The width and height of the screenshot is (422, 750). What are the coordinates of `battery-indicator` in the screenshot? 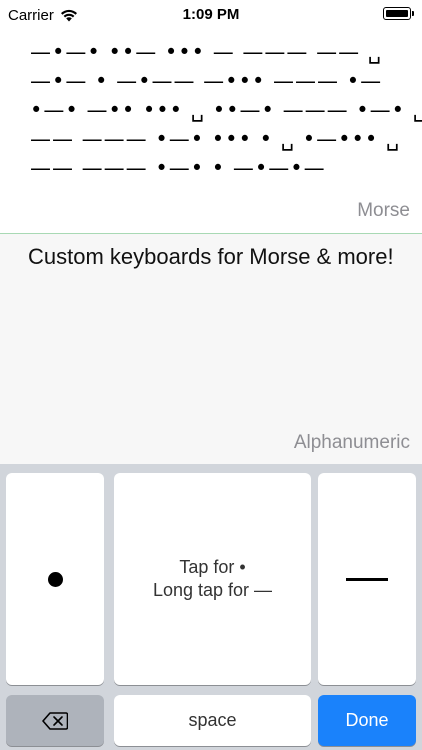 It's located at (398, 13).